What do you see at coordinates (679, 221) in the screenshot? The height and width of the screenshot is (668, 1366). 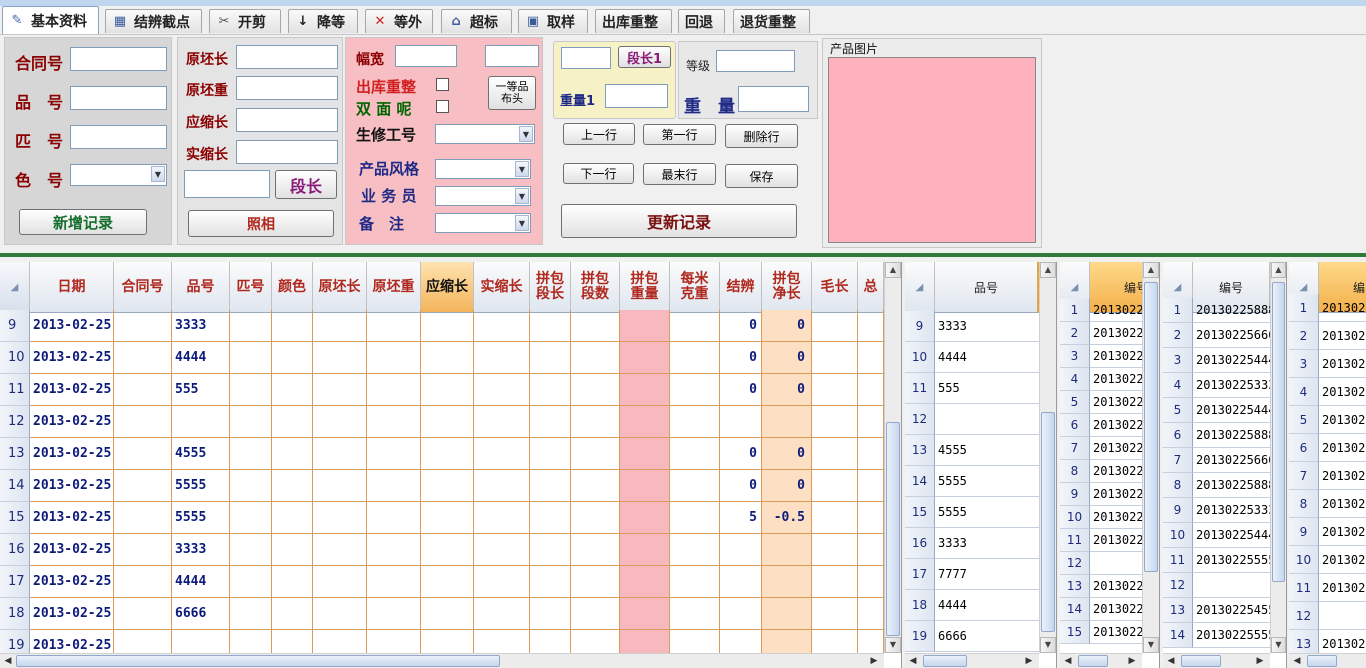 I see `update-record-button: 更新记录` at bounding box center [679, 221].